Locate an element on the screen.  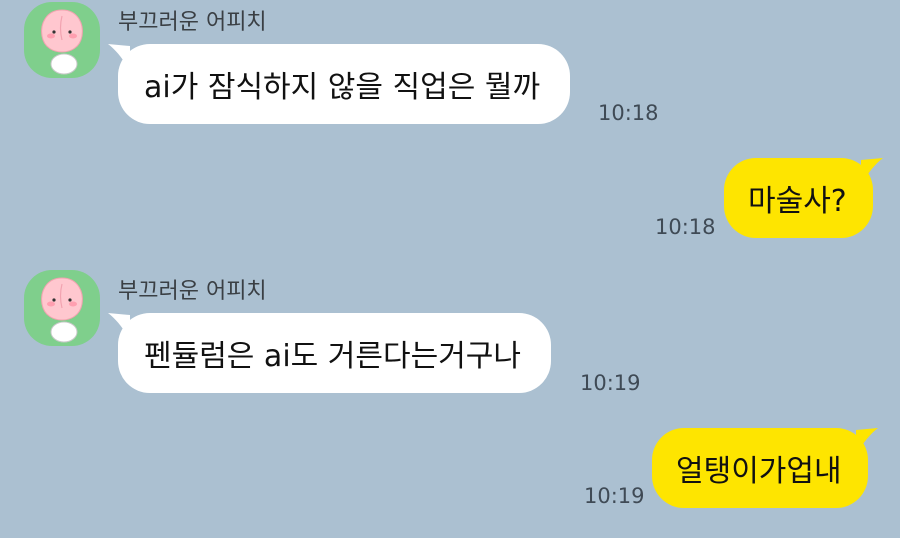
incoming-message-bubble: 펜듈럼은 ai도 거른다는거구나 is located at coordinates (329, 353).